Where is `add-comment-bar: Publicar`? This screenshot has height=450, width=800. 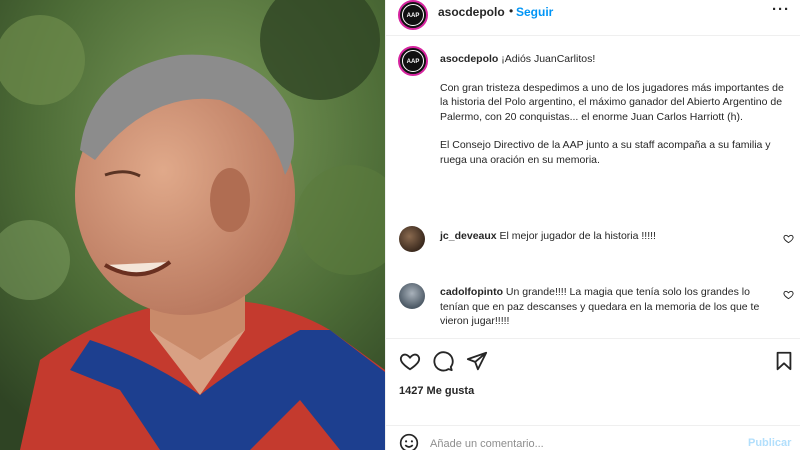 add-comment-bar: Publicar is located at coordinates (593, 437).